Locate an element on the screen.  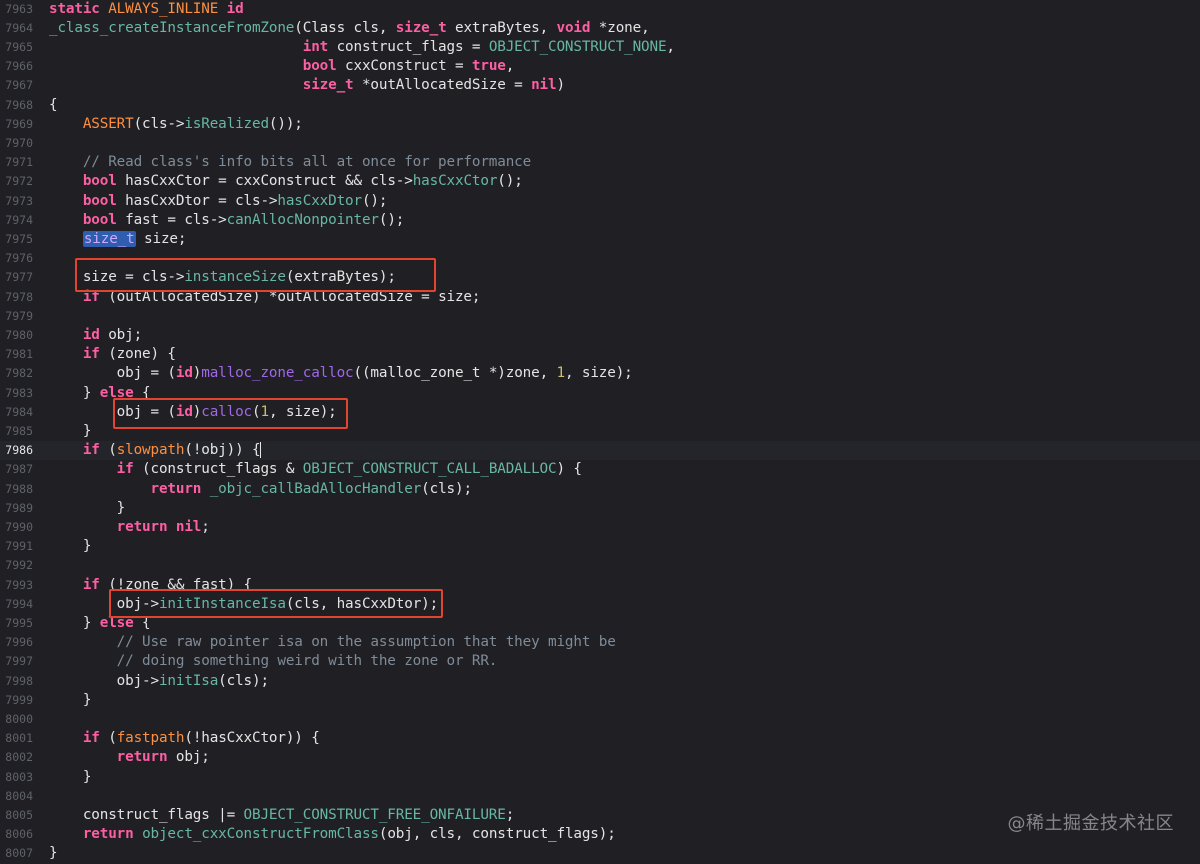
code-token: (cls-> is located at coordinates (159, 123).